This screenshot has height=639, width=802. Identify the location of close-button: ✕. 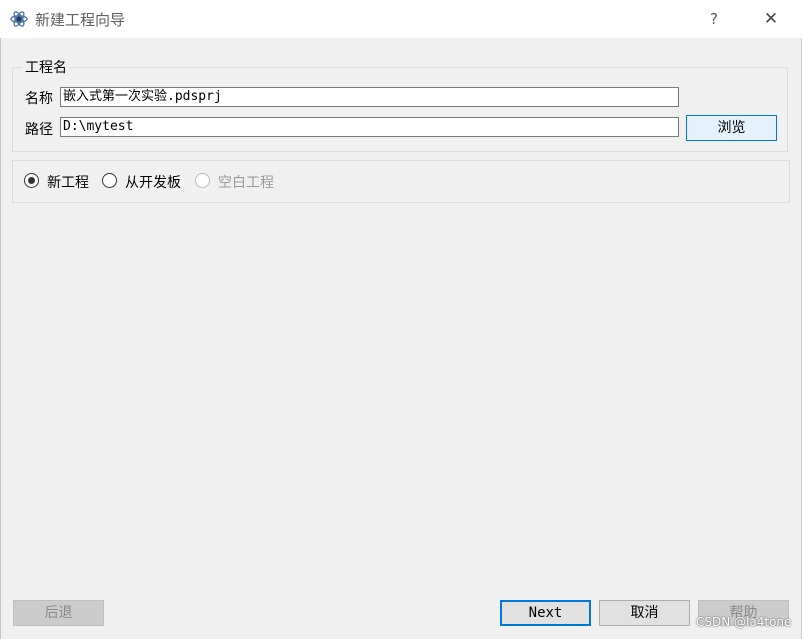
(771, 19).